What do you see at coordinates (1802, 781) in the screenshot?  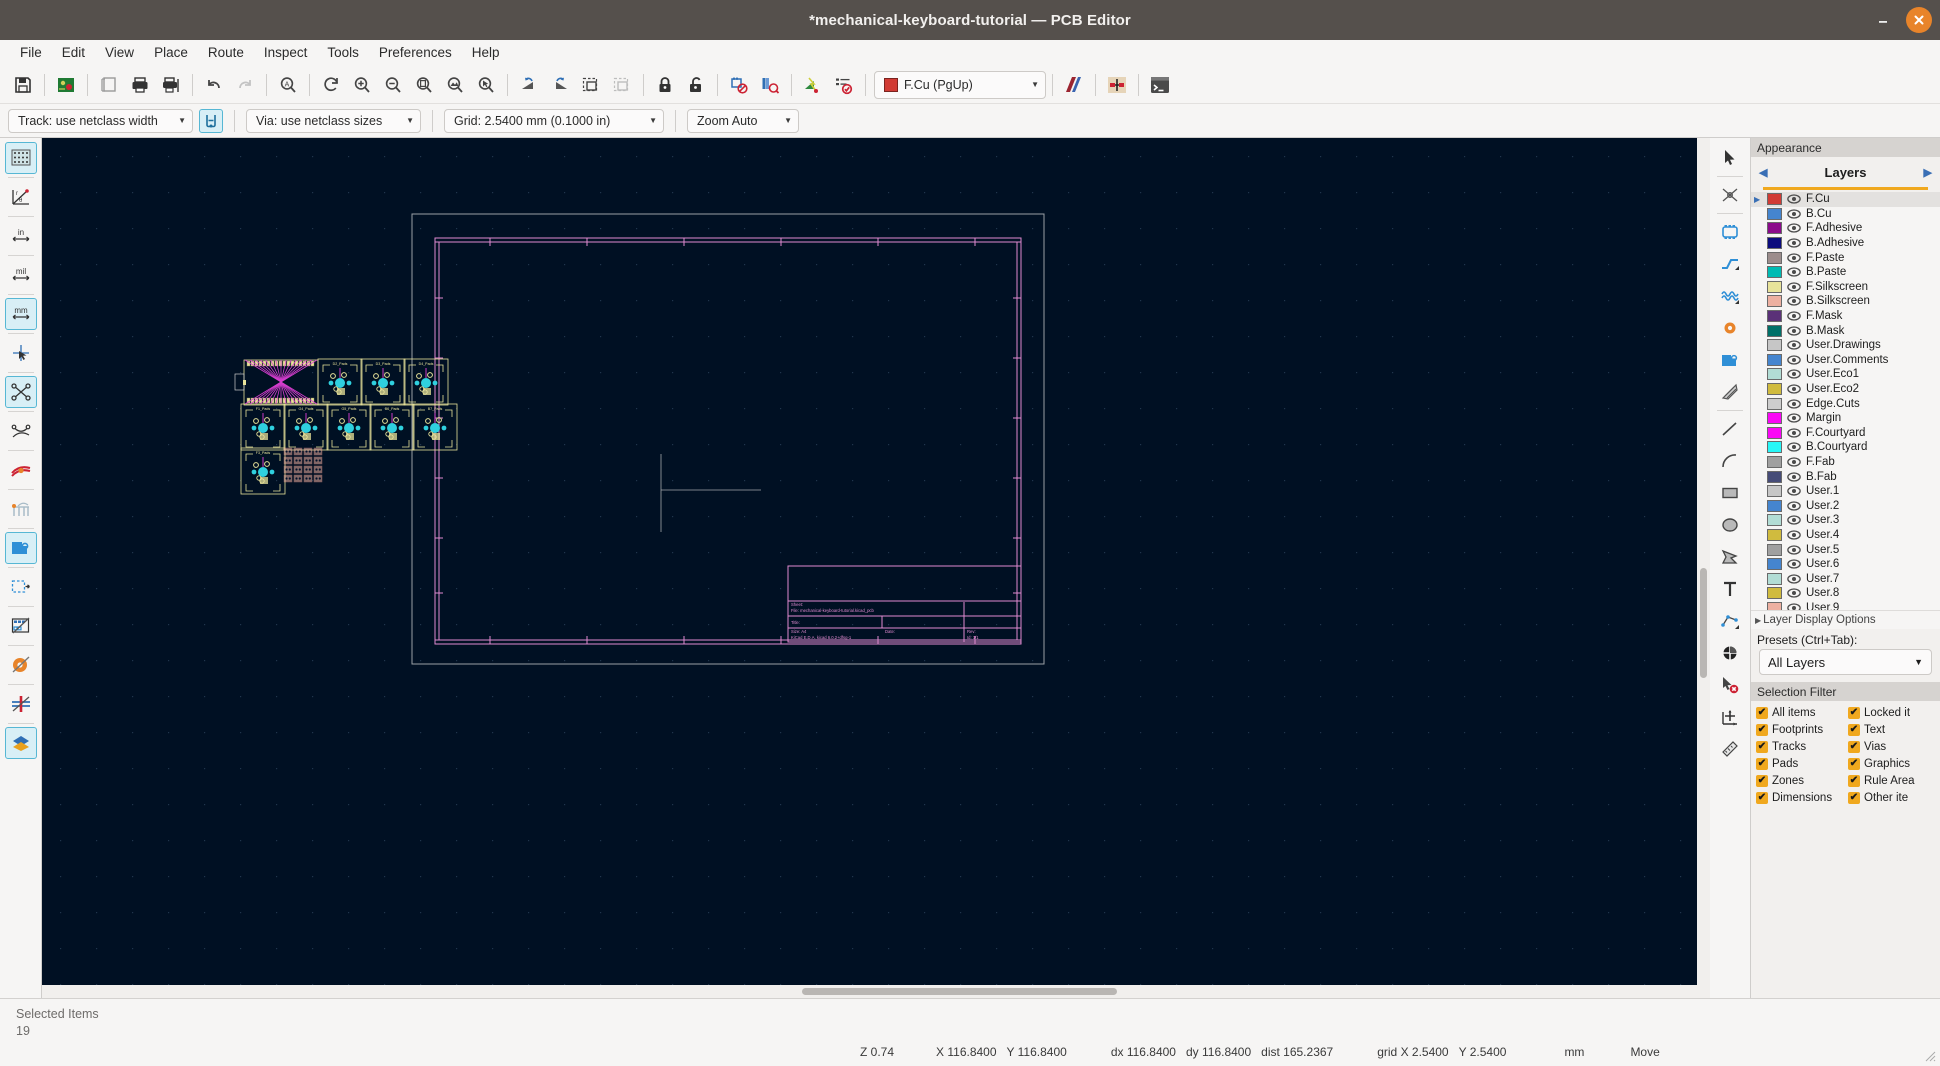 I see `selection-filter-item: ✔ Zones` at bounding box center [1802, 781].